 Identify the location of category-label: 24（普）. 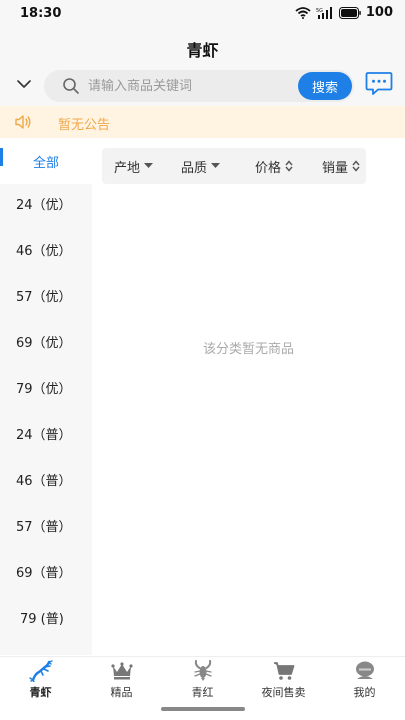
(44, 435).